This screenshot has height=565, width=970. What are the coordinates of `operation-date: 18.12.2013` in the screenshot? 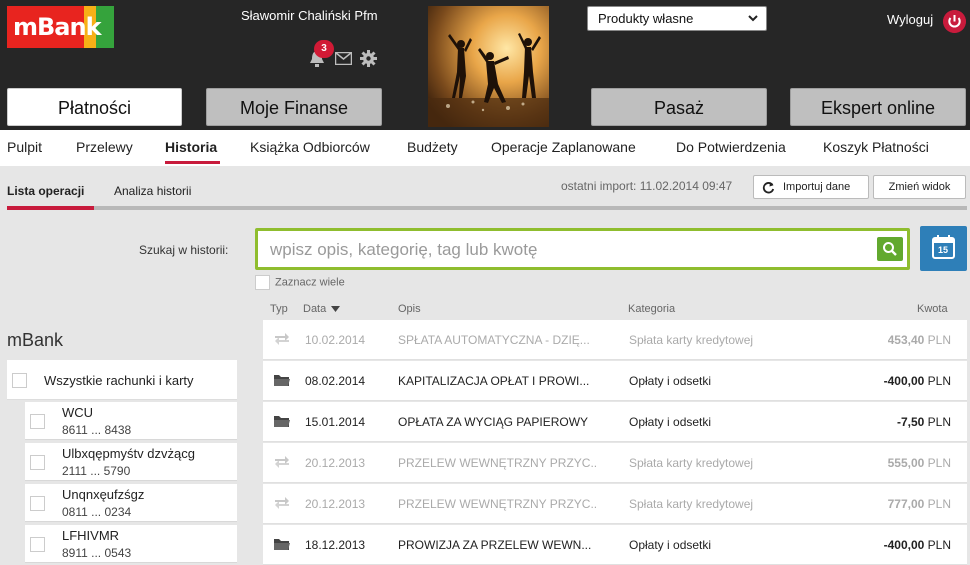 It's located at (335, 545).